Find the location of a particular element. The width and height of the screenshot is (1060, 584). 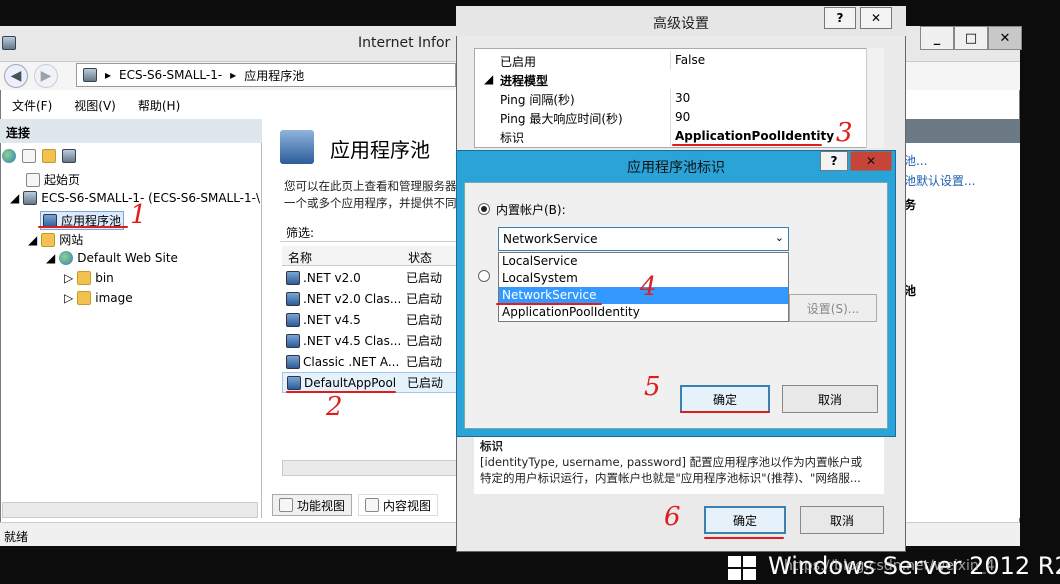

app-pool-list-header: 名称 状态 is located at coordinates (370, 256).